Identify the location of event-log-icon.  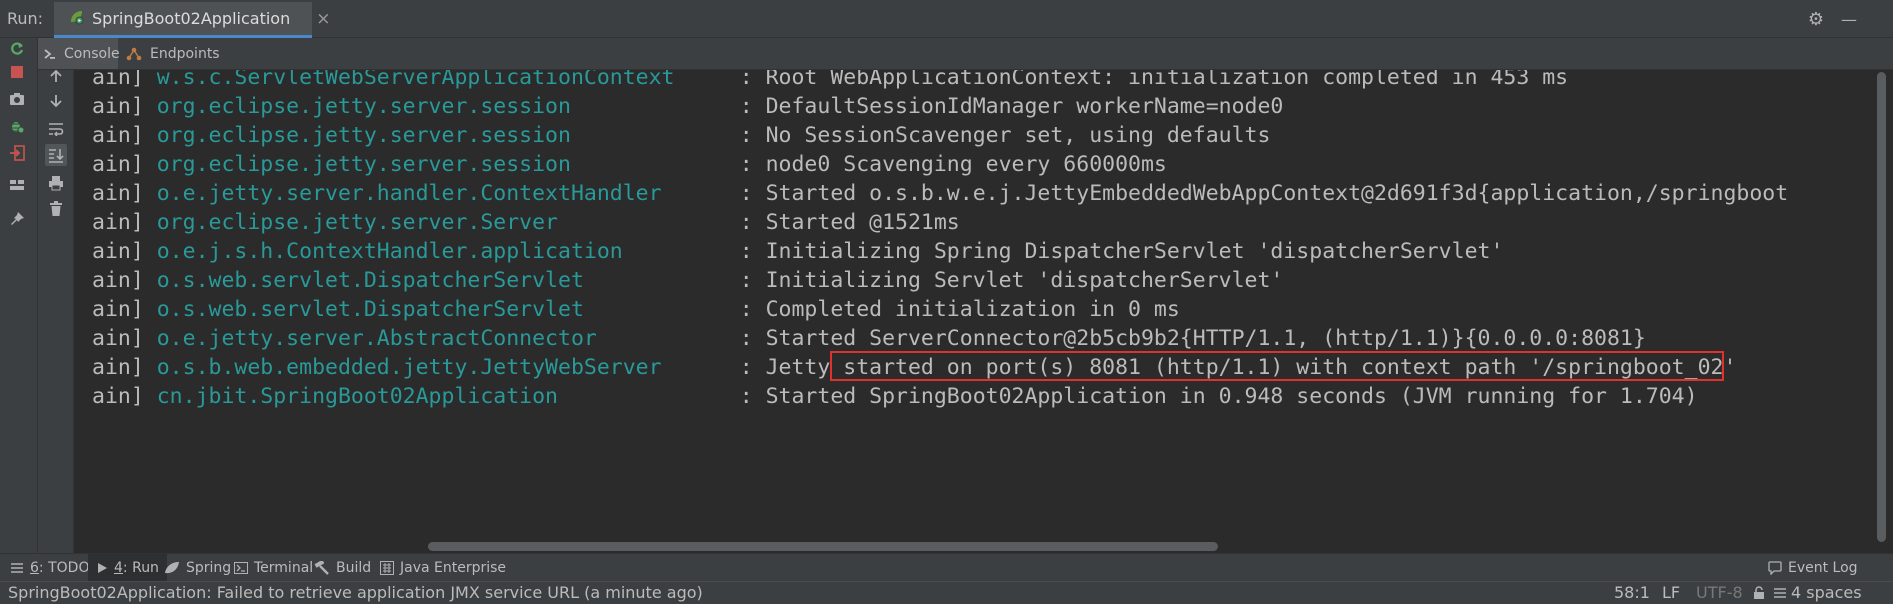
(1775, 567).